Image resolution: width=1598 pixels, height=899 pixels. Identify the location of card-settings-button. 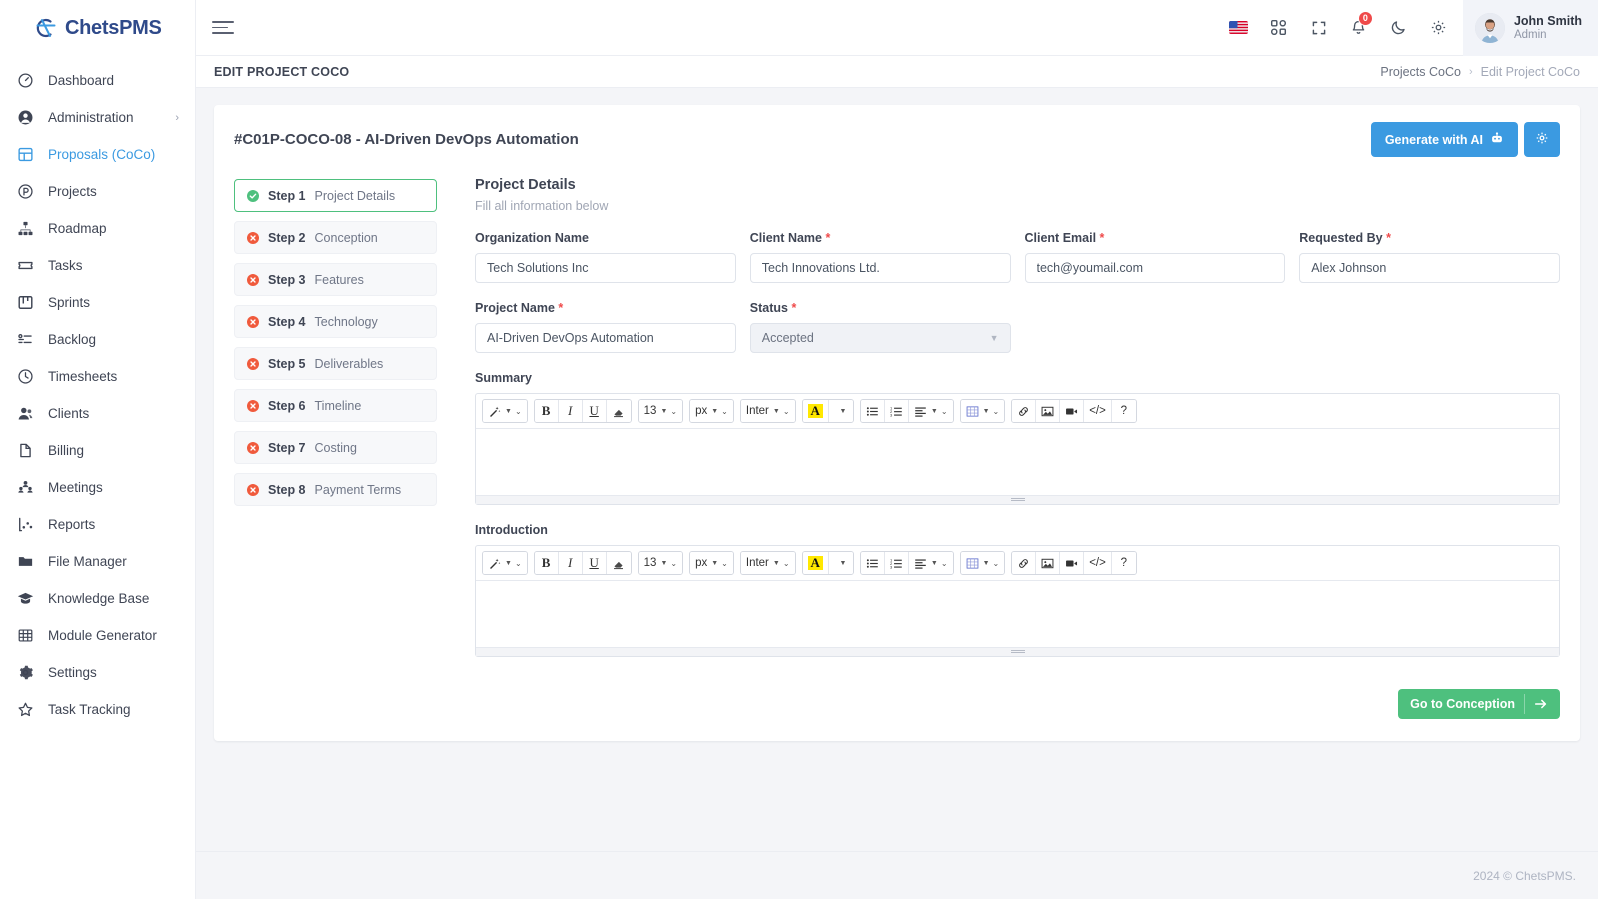
(1542, 139).